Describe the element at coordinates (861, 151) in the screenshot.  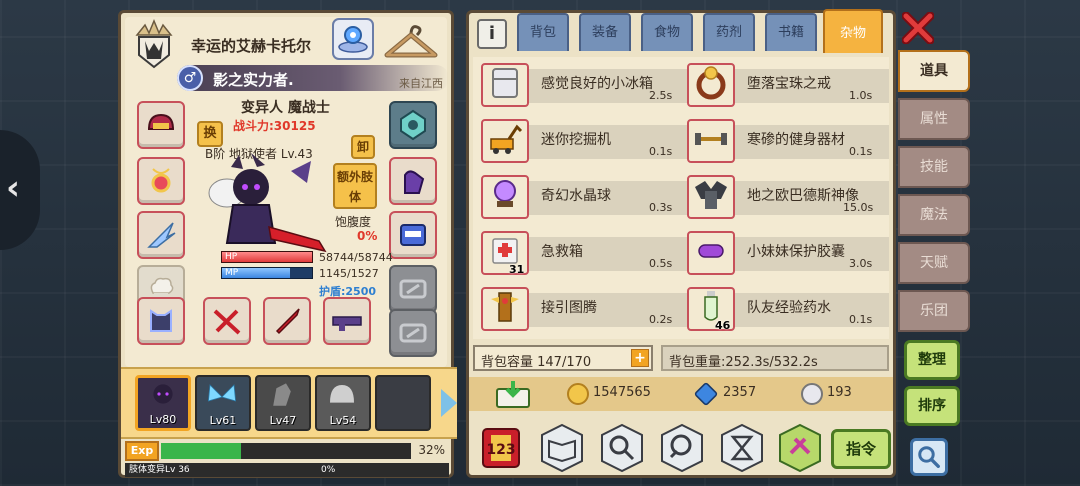
I see `item-weight: 0.1s` at that location.